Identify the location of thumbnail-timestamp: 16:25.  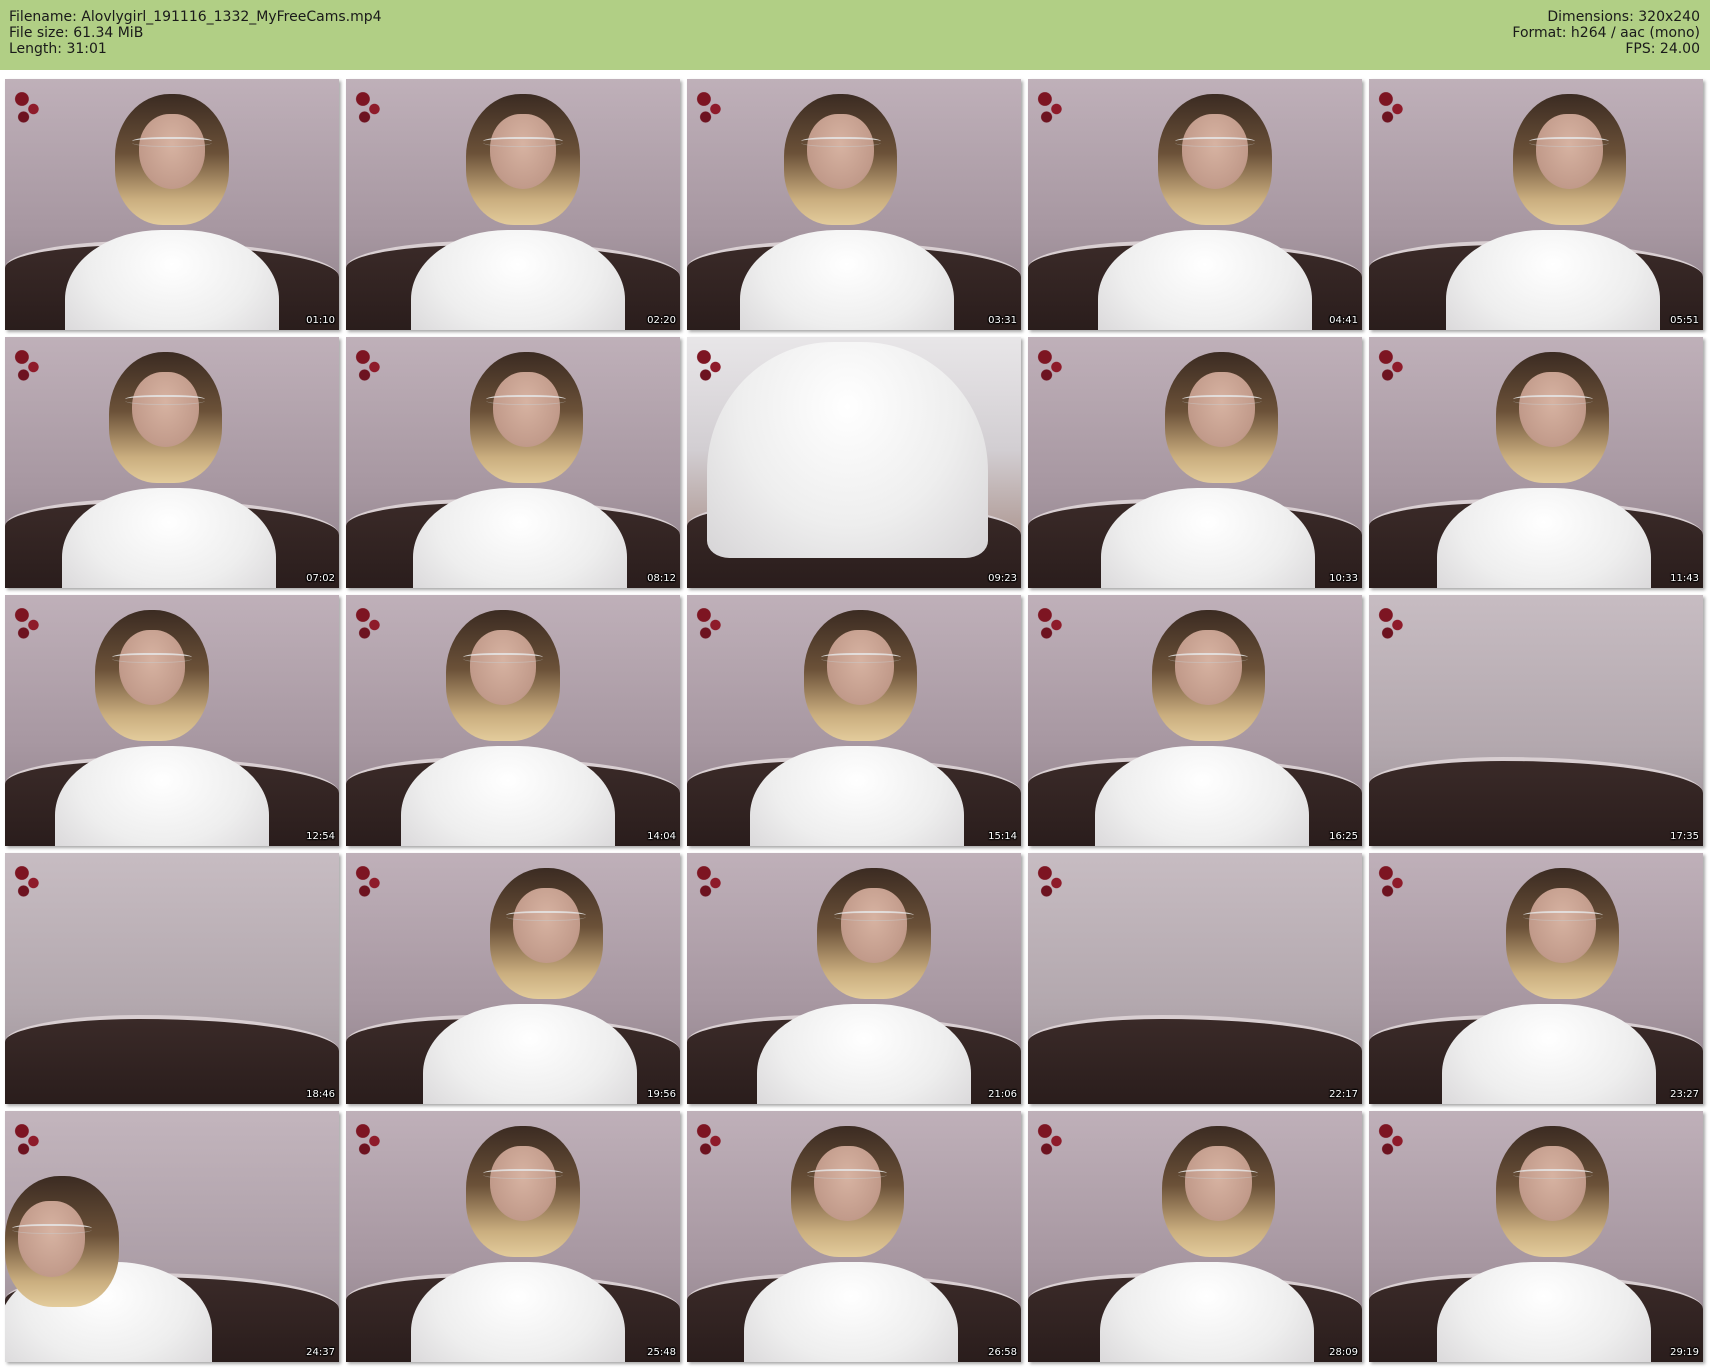
(1343, 836).